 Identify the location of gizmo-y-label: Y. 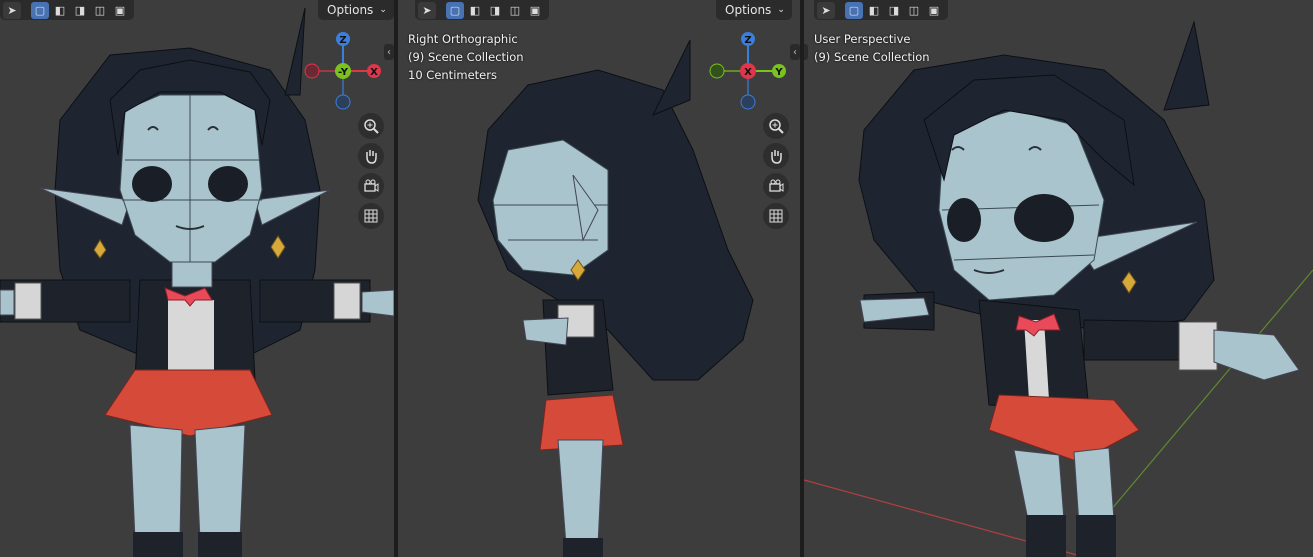
(778, 72).